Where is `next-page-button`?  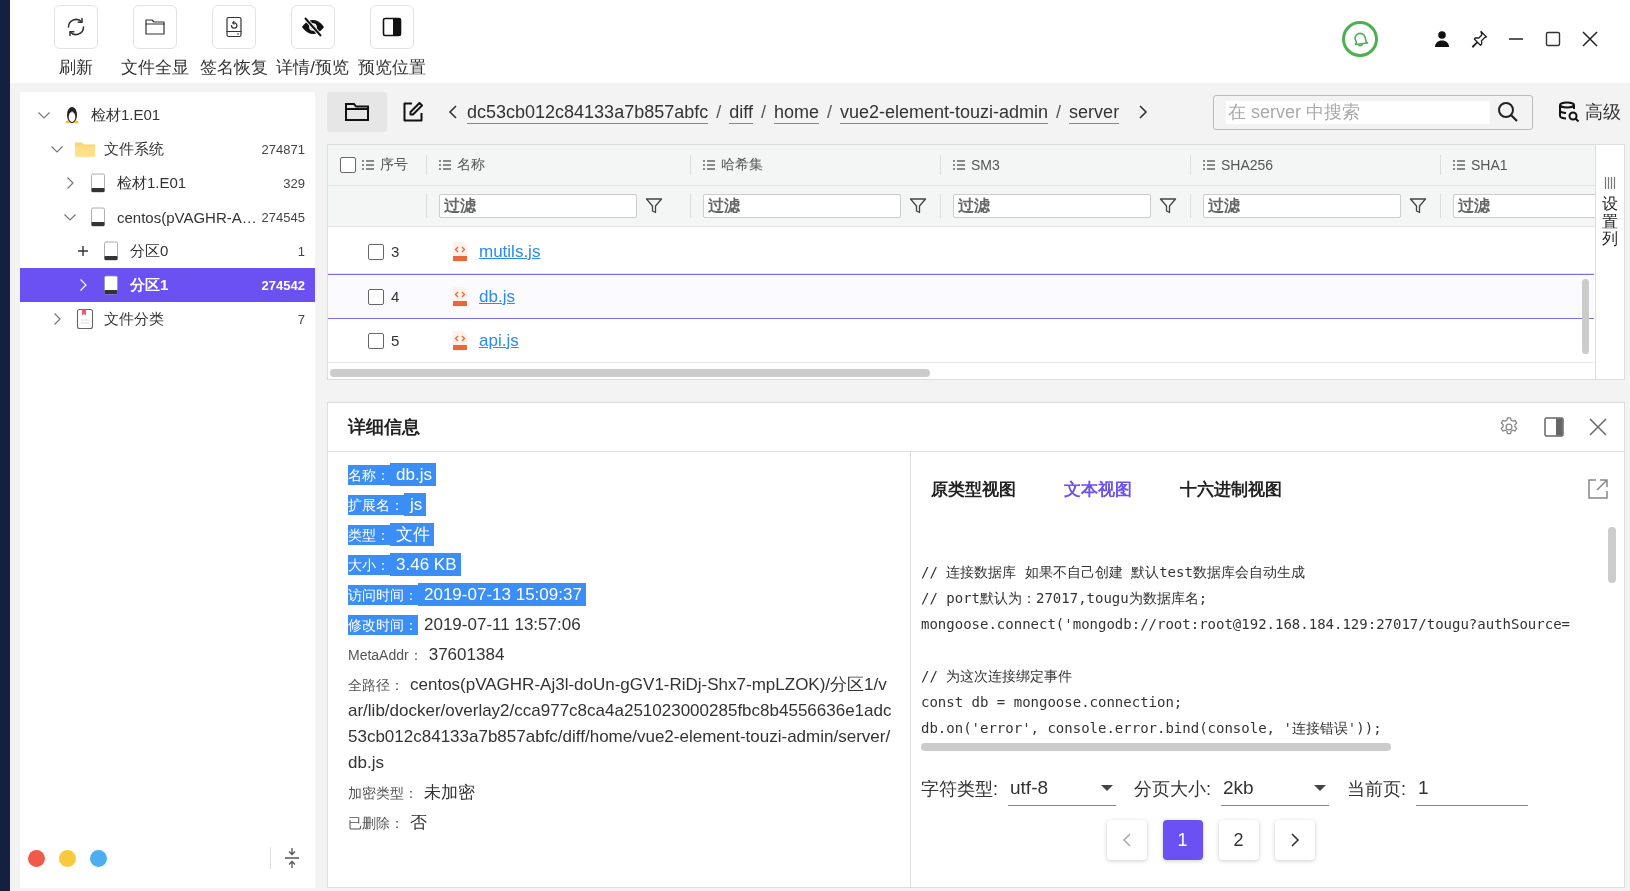
next-page-button is located at coordinates (1294, 840).